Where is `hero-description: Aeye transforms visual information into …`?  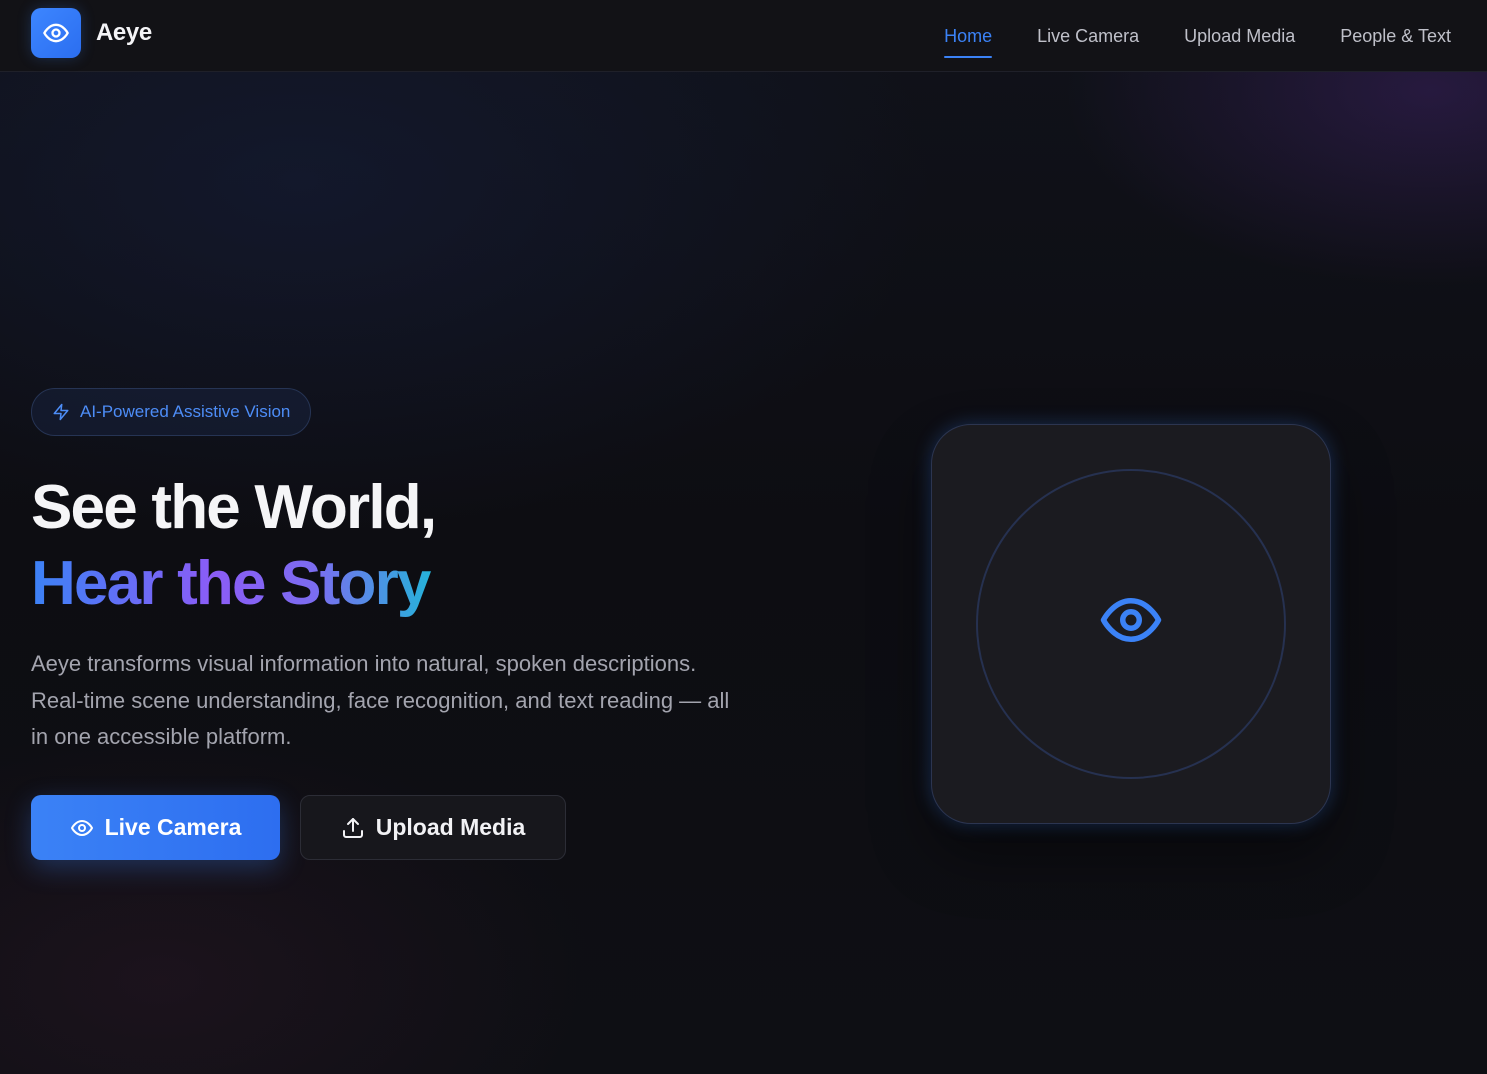
hero-description: Aeye transforms visual information into … is located at coordinates (380, 700).